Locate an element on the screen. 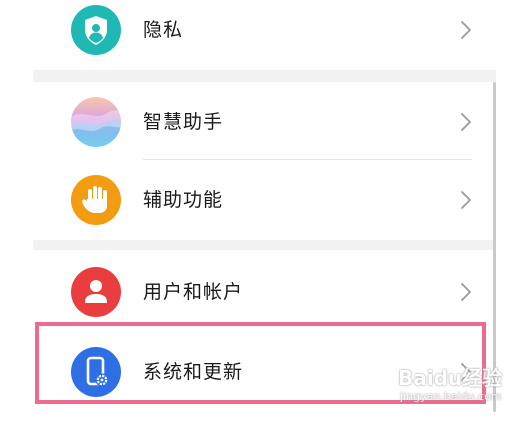 The width and height of the screenshot is (526, 423). watermark-url: jingyan.baidu.com is located at coordinates (451, 396).